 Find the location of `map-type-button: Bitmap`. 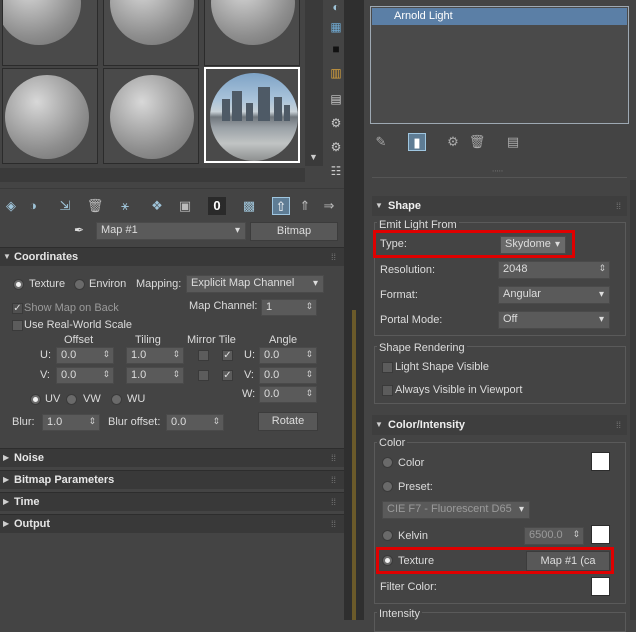

map-type-button: Bitmap is located at coordinates (294, 231).